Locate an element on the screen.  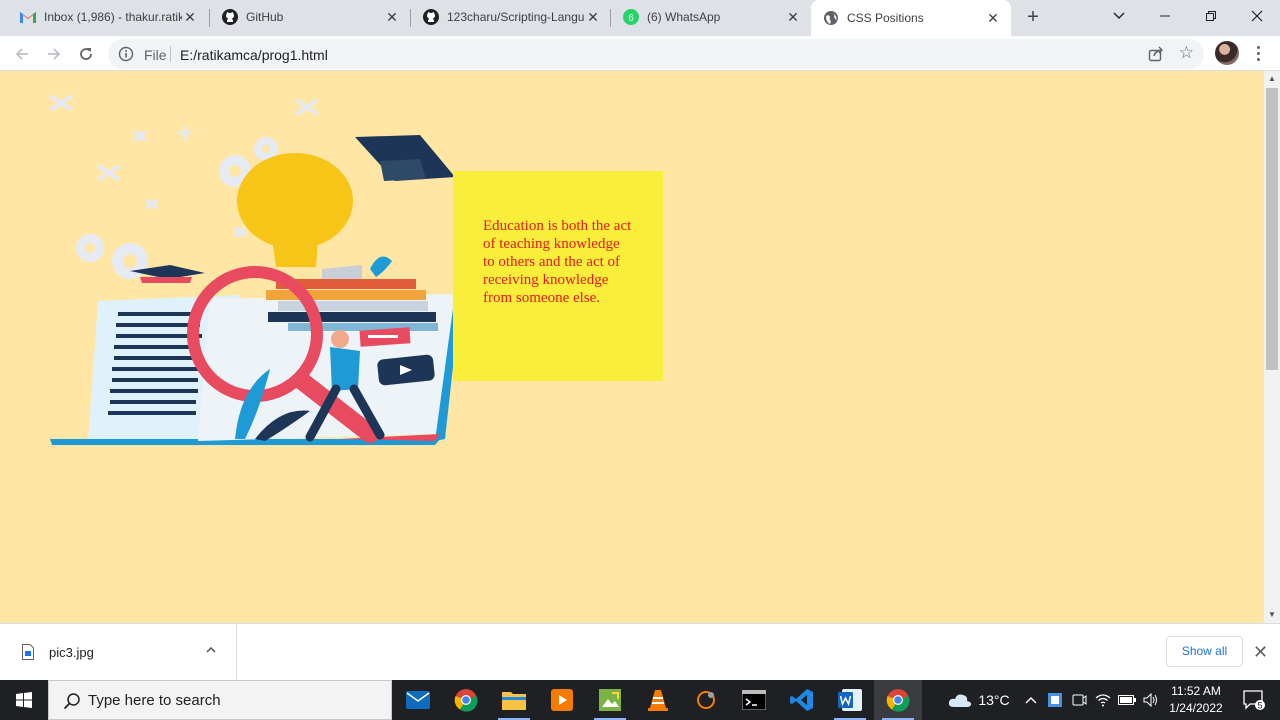
circle-arrow-icon is located at coordinates (706, 700).